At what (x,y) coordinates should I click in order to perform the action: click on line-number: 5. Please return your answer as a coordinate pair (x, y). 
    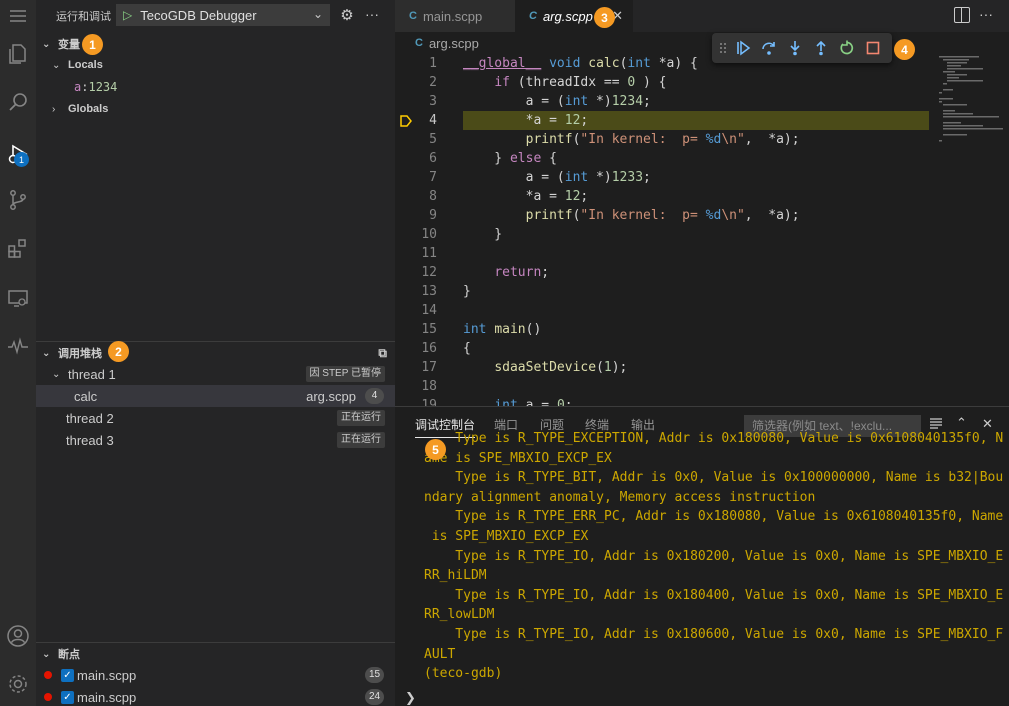
    Looking at the image, I should click on (416, 139).